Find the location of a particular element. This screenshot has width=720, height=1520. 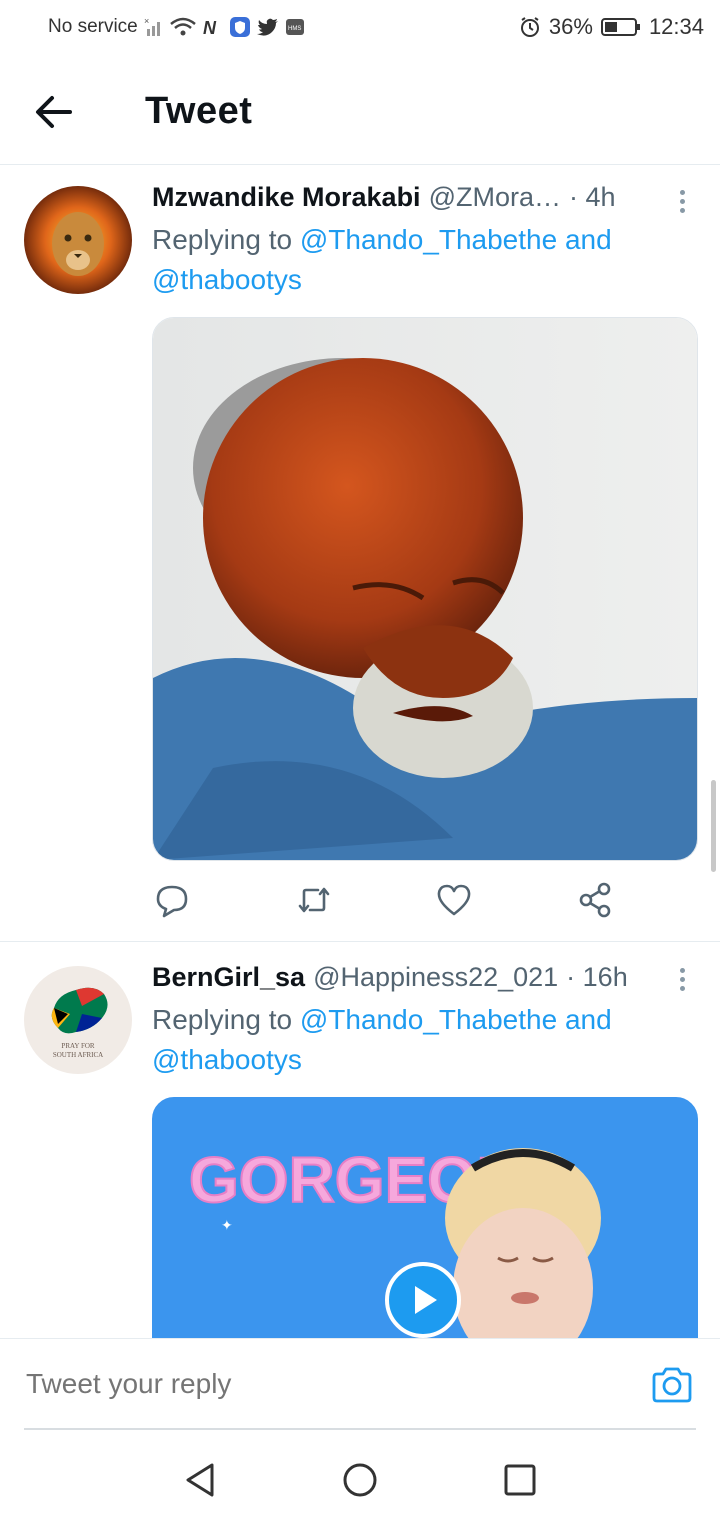

tweet-actions is located at coordinates (387, 900).